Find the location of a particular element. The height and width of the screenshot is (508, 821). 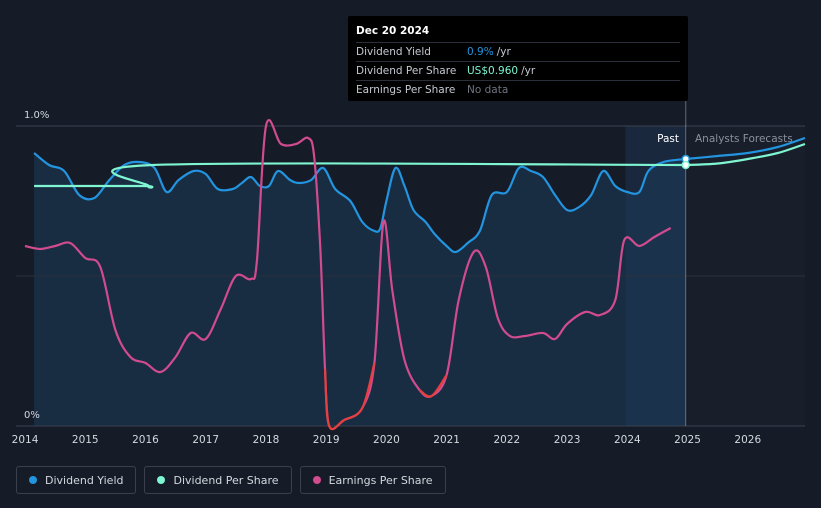

legend-item-dividend-per-share: Dividend Per Share is located at coordinates (218, 480).